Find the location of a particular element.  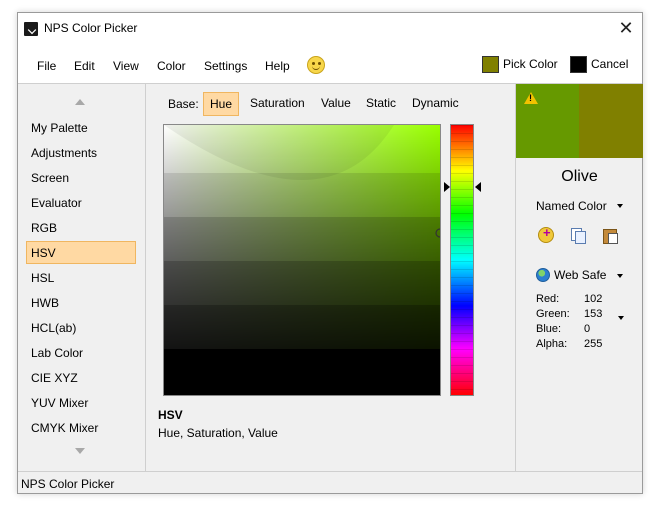

window-title: NPS Color Picker is located at coordinates (91, 28).